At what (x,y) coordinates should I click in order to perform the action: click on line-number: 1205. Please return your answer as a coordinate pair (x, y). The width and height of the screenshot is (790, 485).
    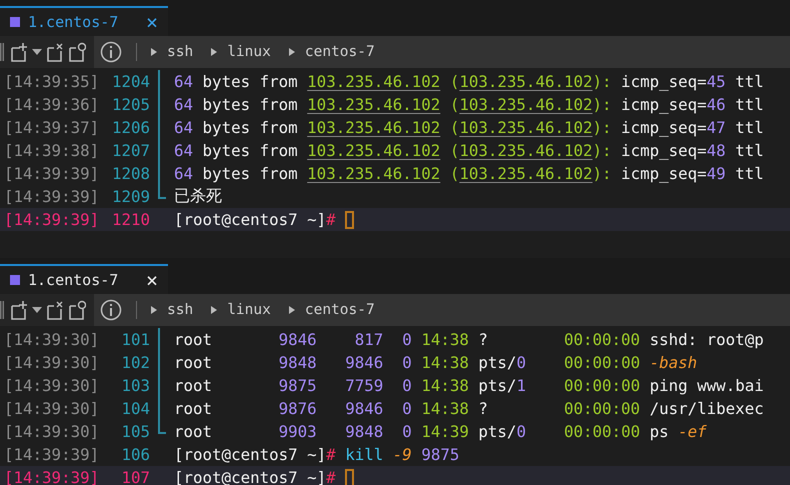
    Looking at the image, I should click on (130, 104).